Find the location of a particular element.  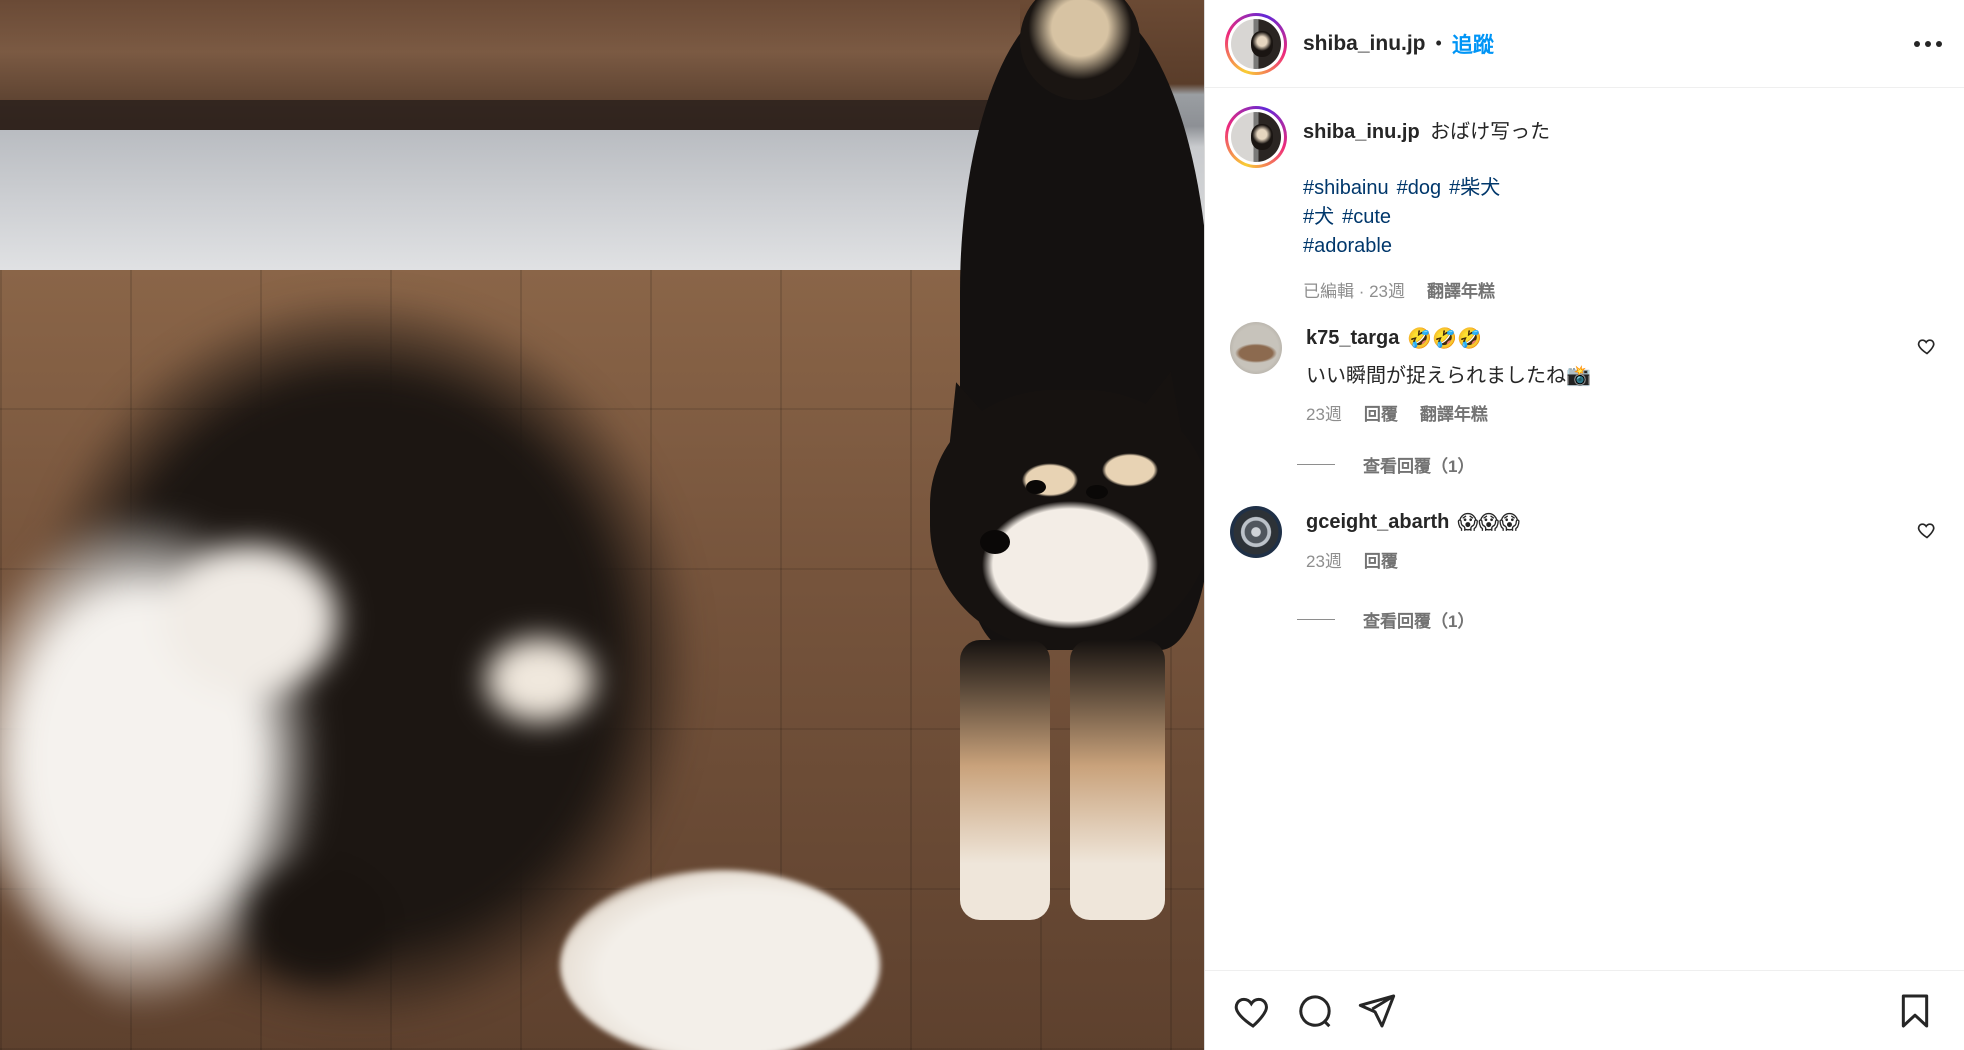

comment: gceight_abarth 😱😱😱 23週 回覆 is located at coordinates (1585, 539).